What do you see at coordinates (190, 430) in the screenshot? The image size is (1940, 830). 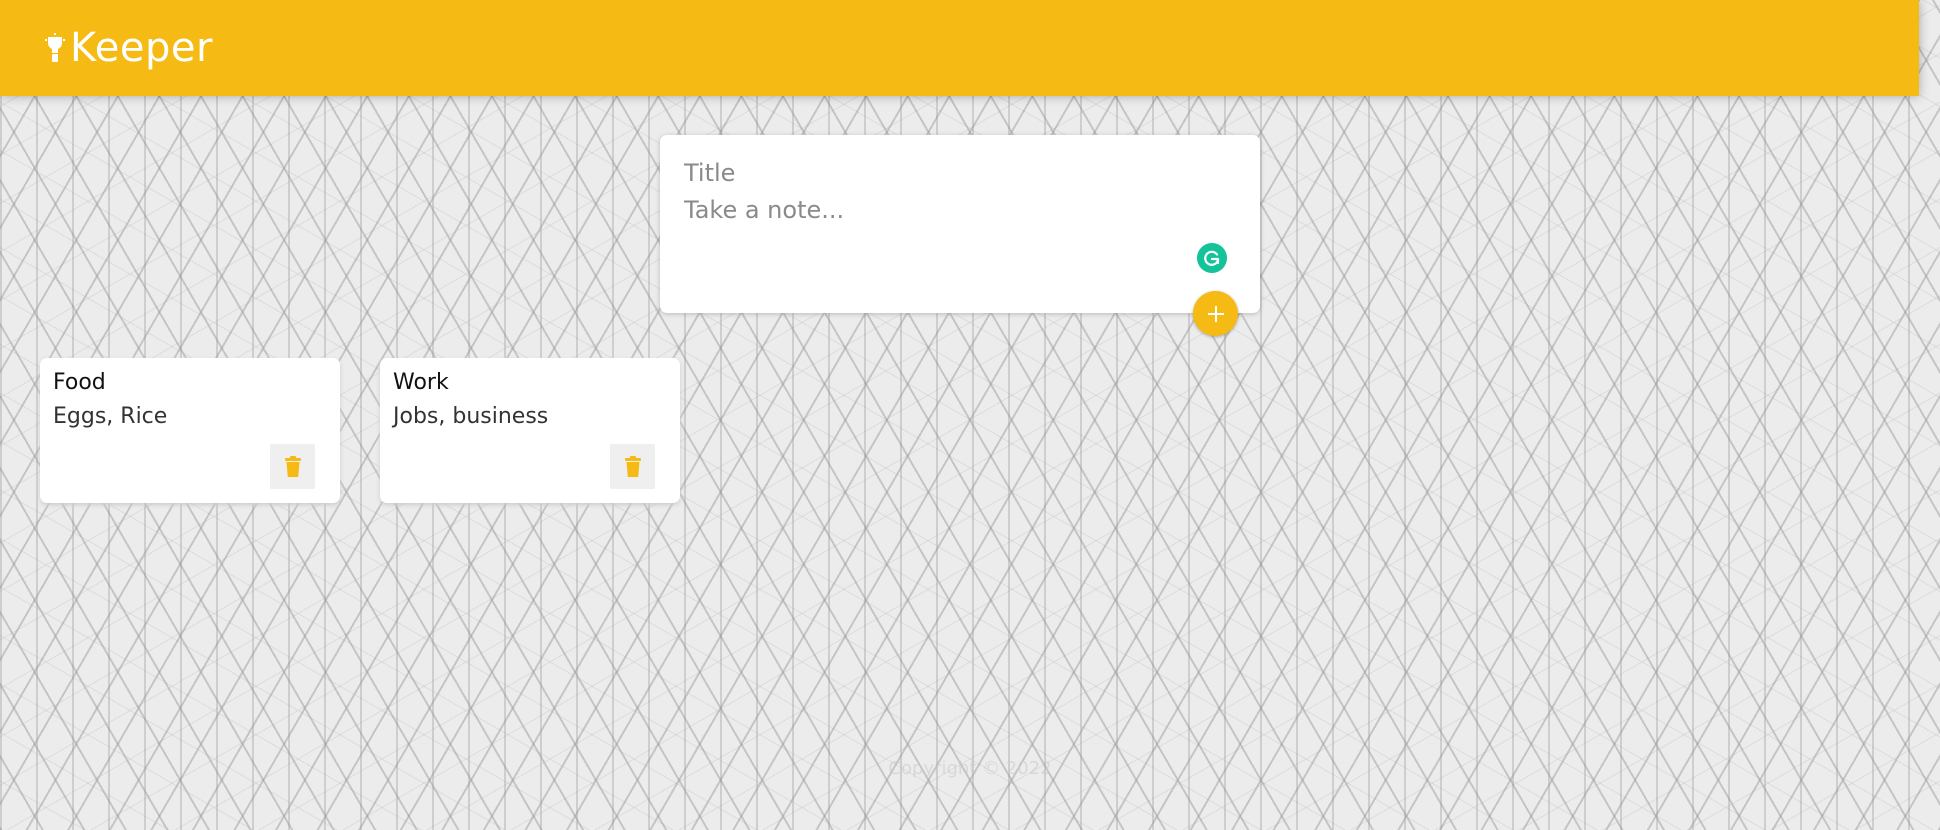 I see `note-card: Food Eggs, Rice` at bounding box center [190, 430].